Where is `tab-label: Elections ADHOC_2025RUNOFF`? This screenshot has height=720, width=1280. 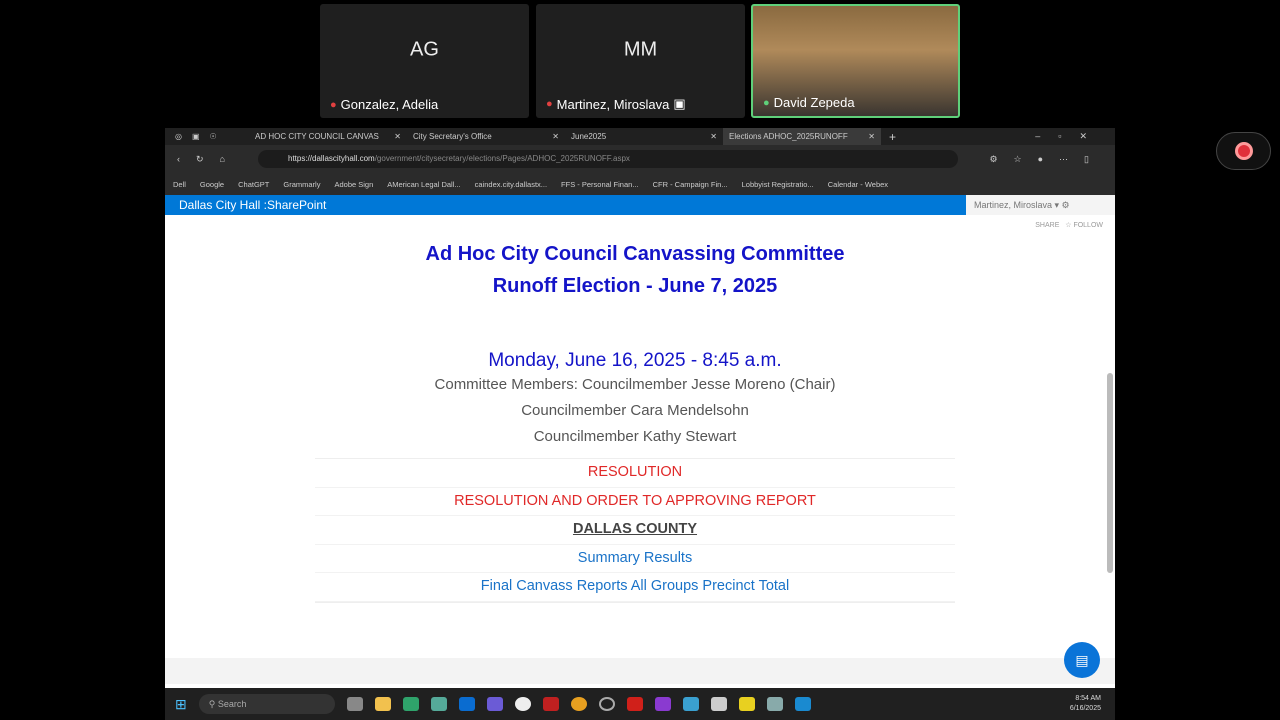 tab-label: Elections ADHOC_2025RUNOFF is located at coordinates (788, 136).